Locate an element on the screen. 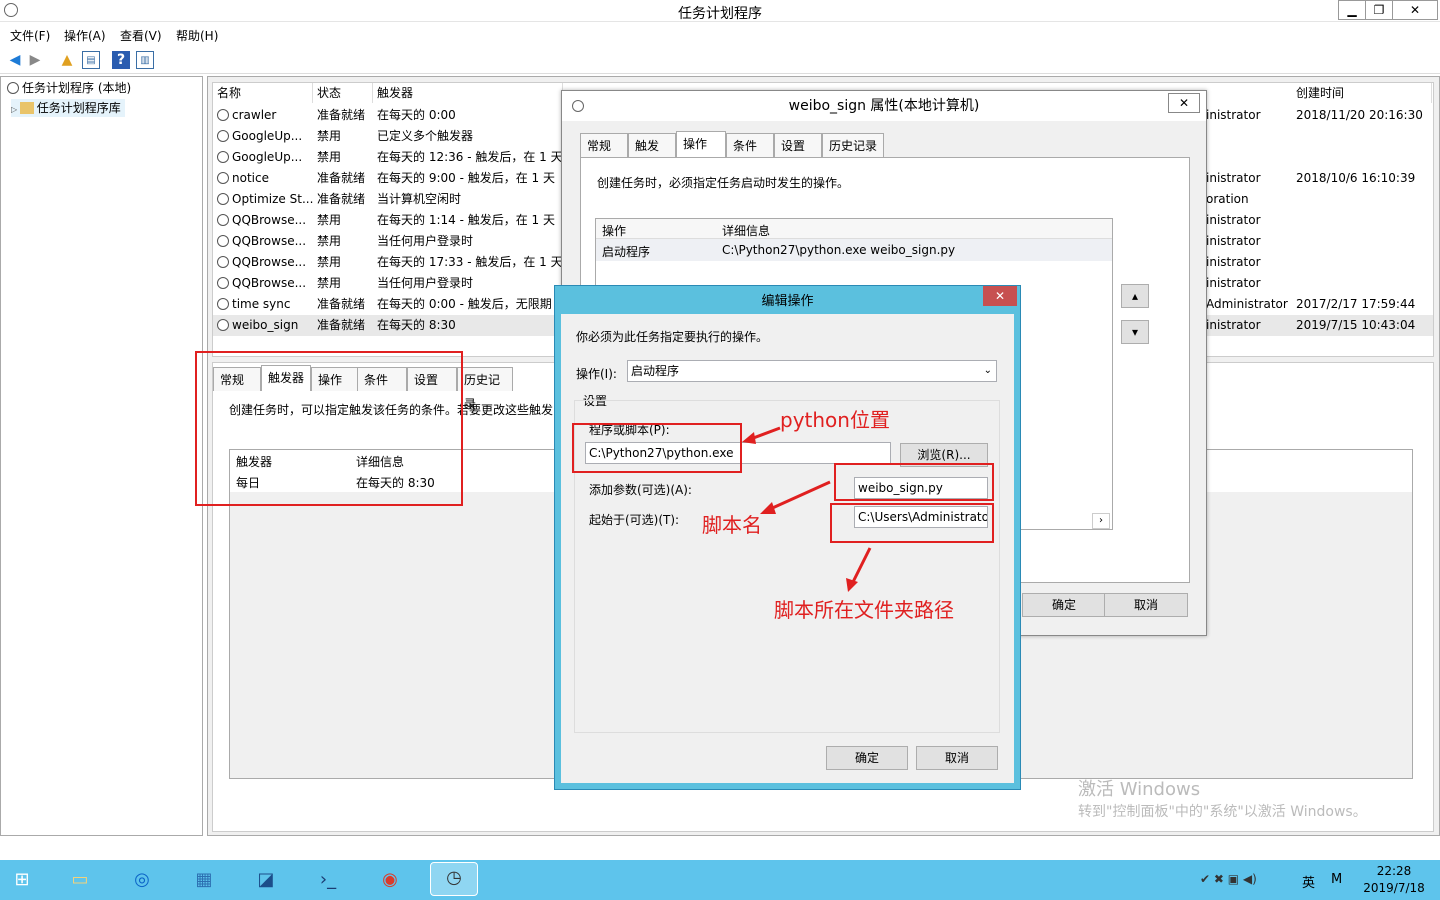  expand-arrow-icon: ▷ is located at coordinates (15, 109).